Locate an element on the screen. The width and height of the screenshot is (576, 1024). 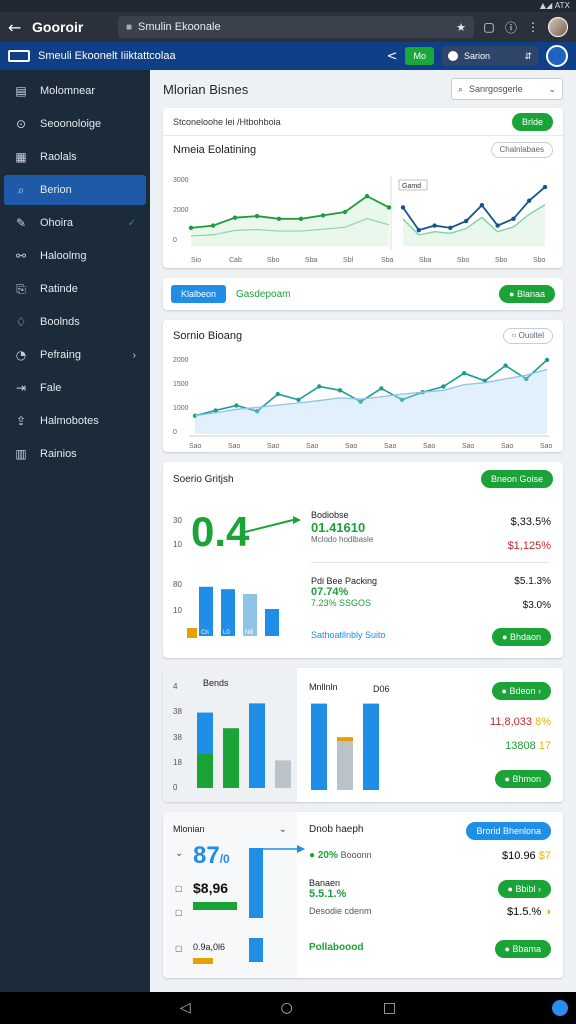
sidebar-item-5: ⚯ Haloolmg is located at coordinates (75, 256).